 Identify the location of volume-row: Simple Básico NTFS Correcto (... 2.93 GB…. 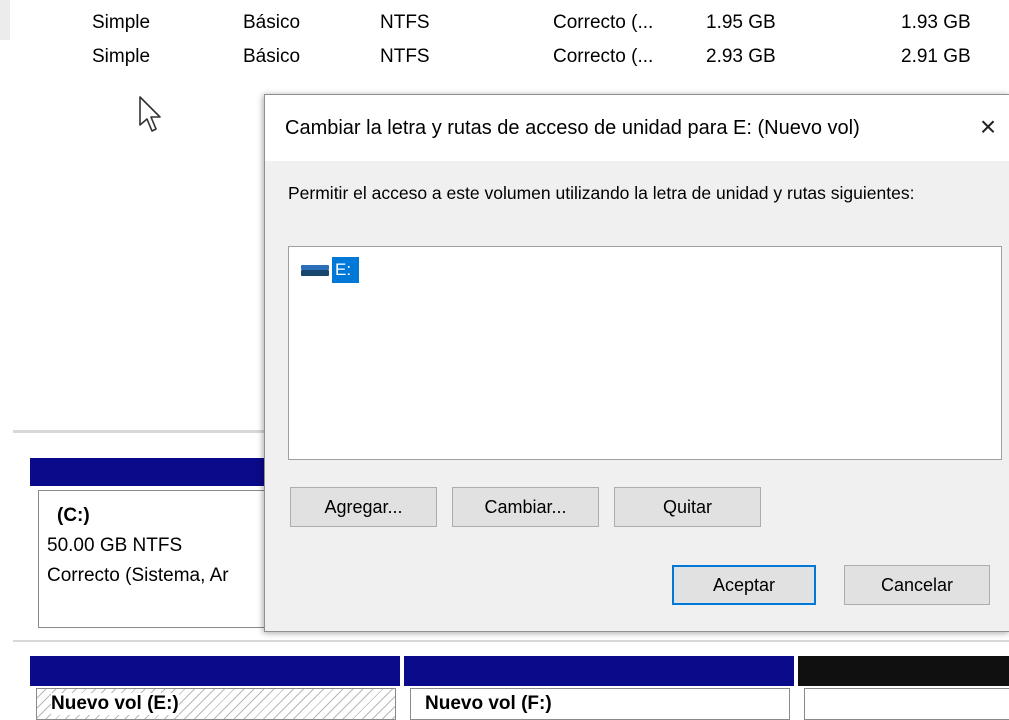
(504, 57).